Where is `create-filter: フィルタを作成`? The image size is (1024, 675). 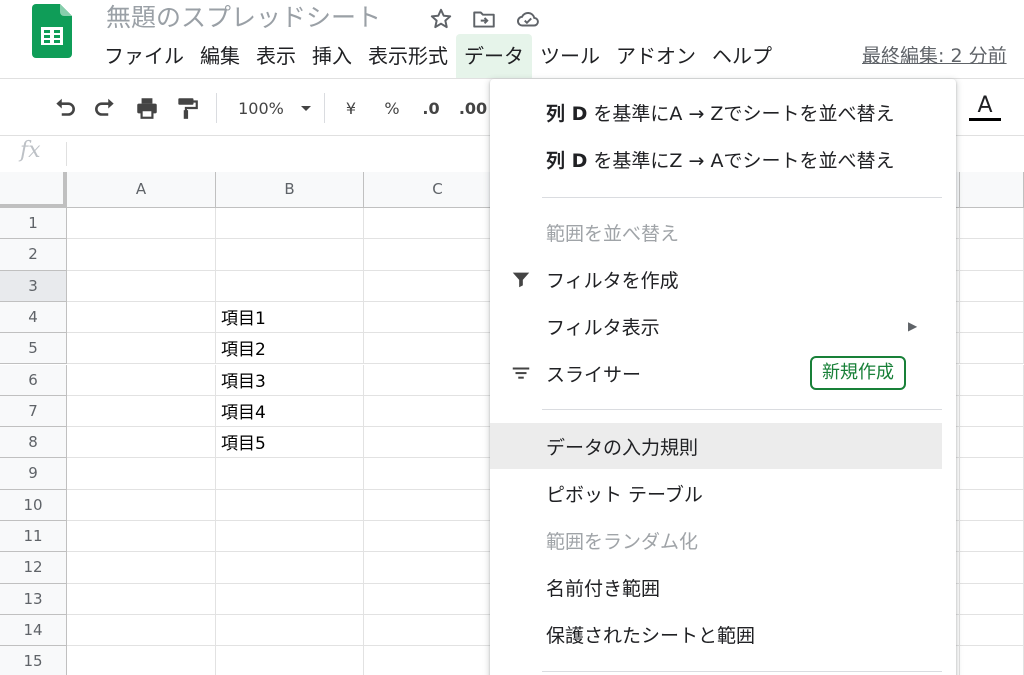
create-filter: フィルタを作成 is located at coordinates (716, 279).